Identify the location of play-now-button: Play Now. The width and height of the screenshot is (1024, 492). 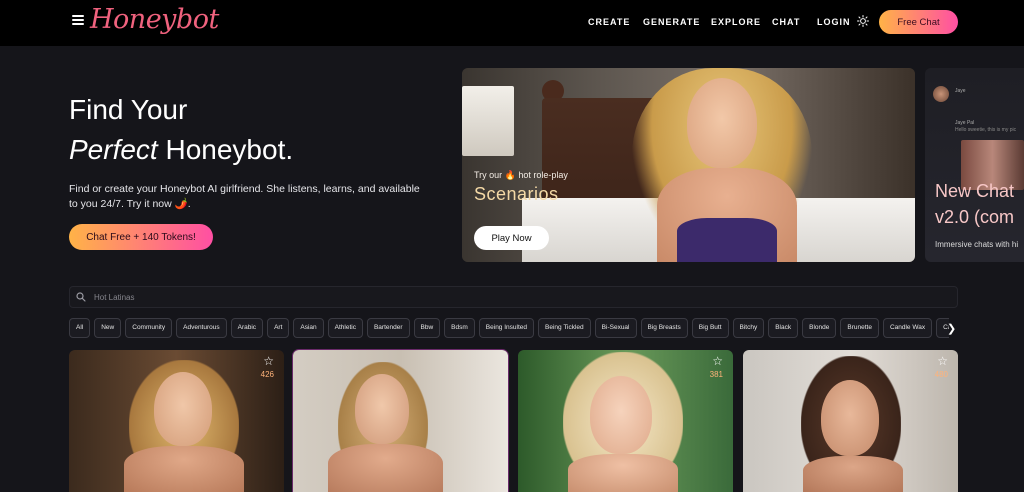
(511, 238).